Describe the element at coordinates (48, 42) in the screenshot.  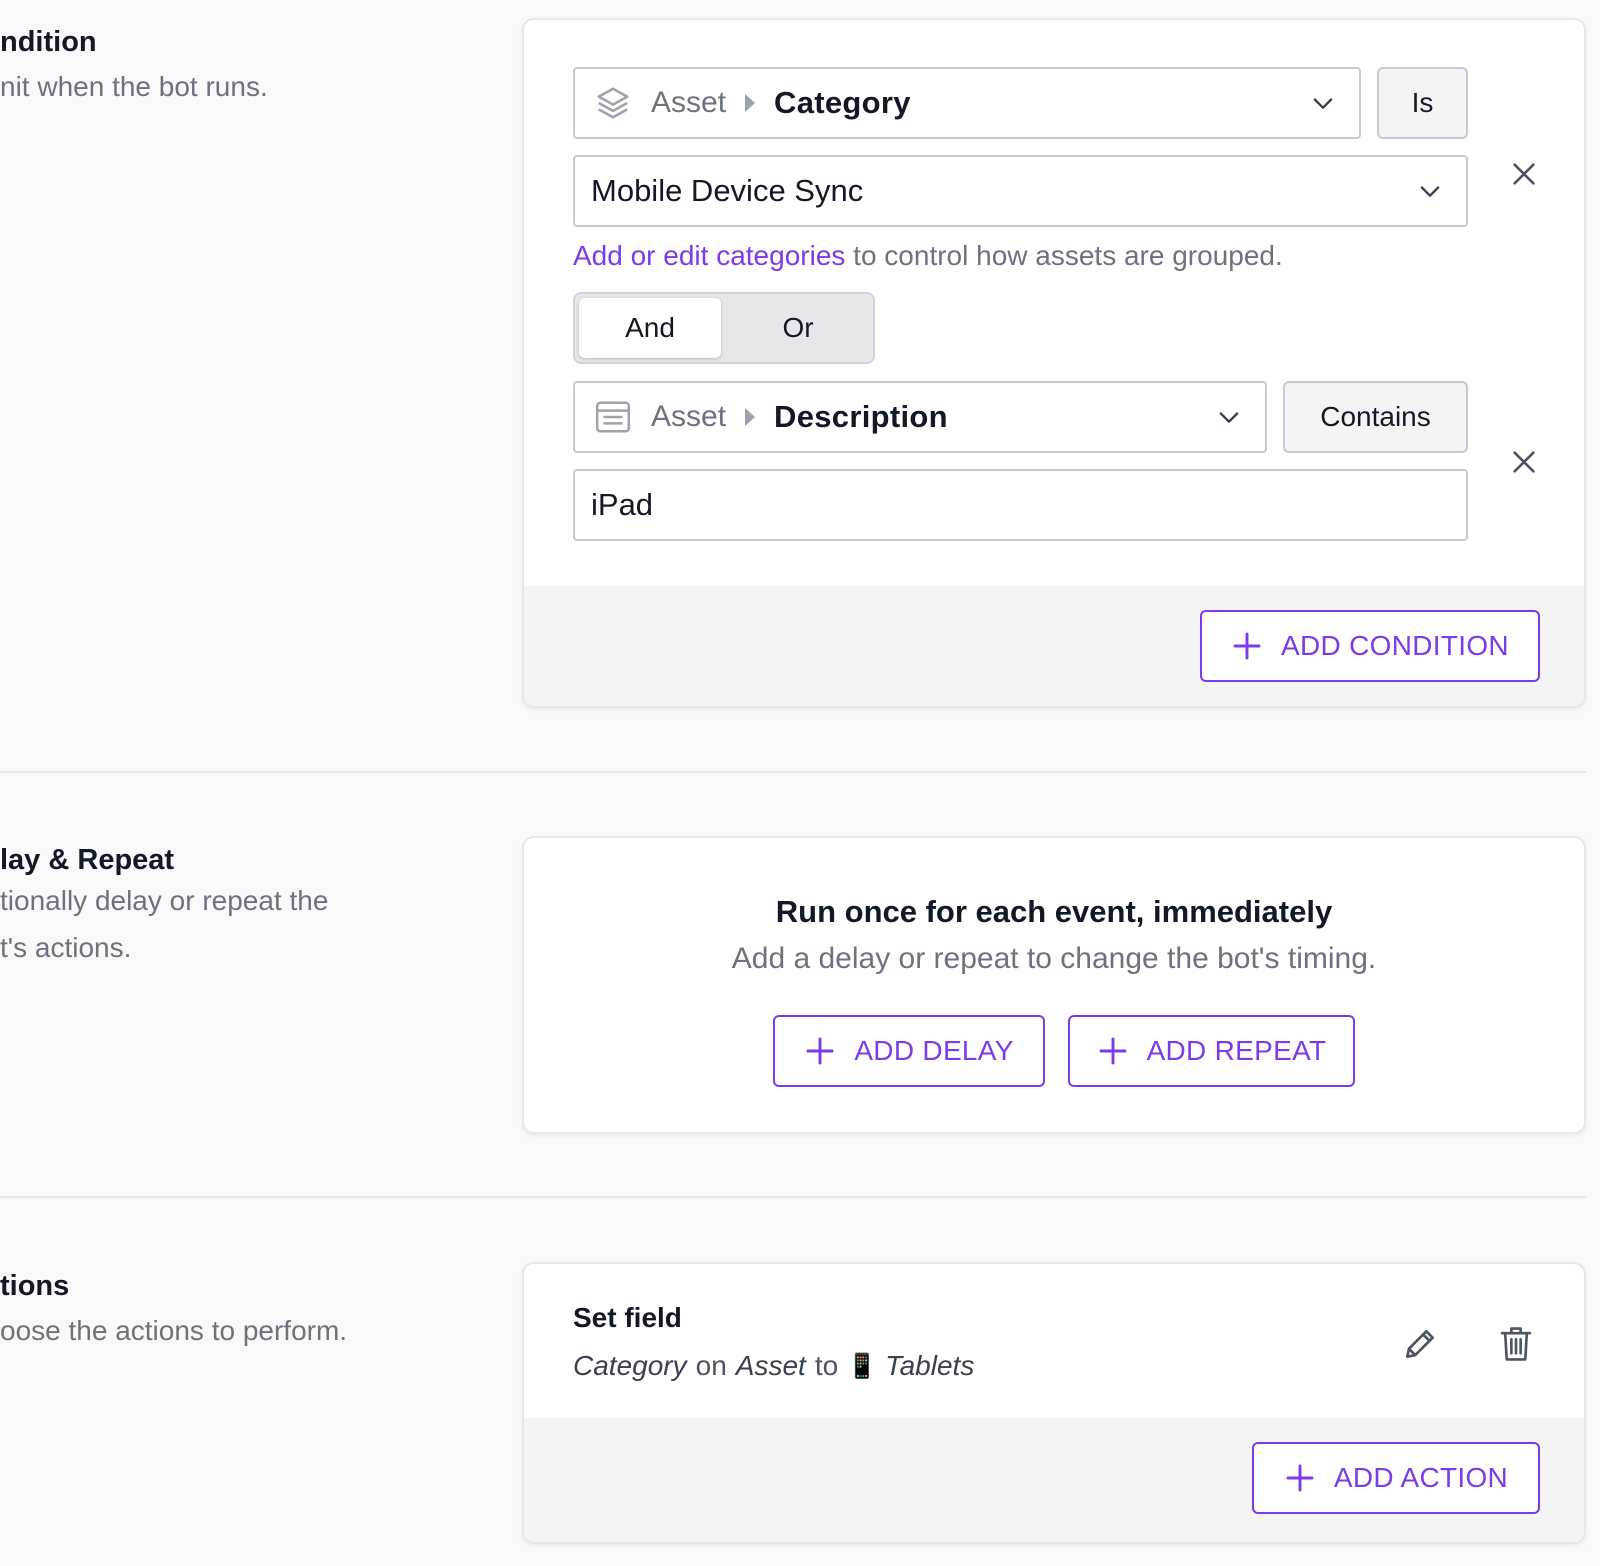
I see `condition-section-title: ndition` at that location.